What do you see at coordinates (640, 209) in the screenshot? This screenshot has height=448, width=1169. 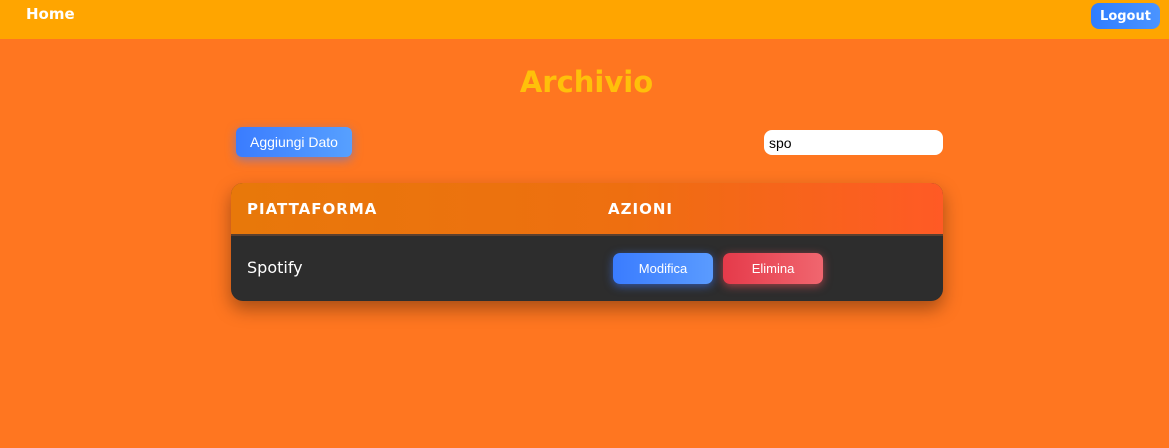 I see `column-header-actions: AZIONI` at bounding box center [640, 209].